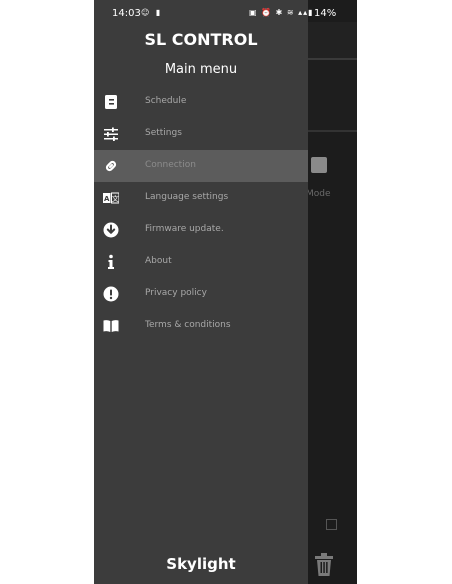  I want to click on menu-item-label: Schedule, so click(166, 101).